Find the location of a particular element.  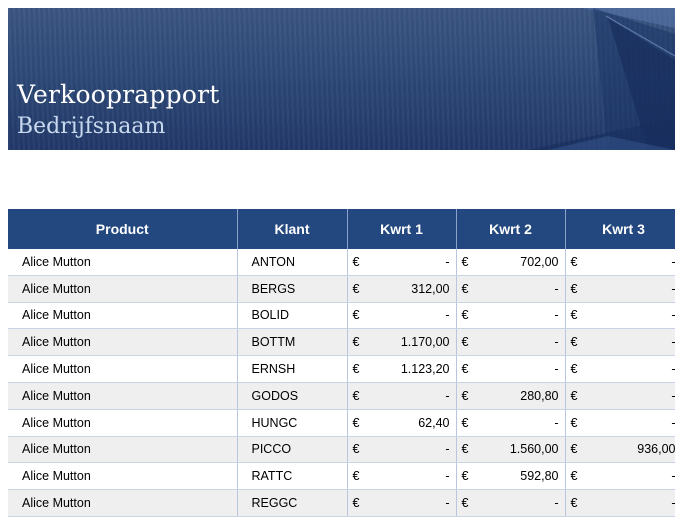

currency-value: €1.123,20 is located at coordinates (402, 369).